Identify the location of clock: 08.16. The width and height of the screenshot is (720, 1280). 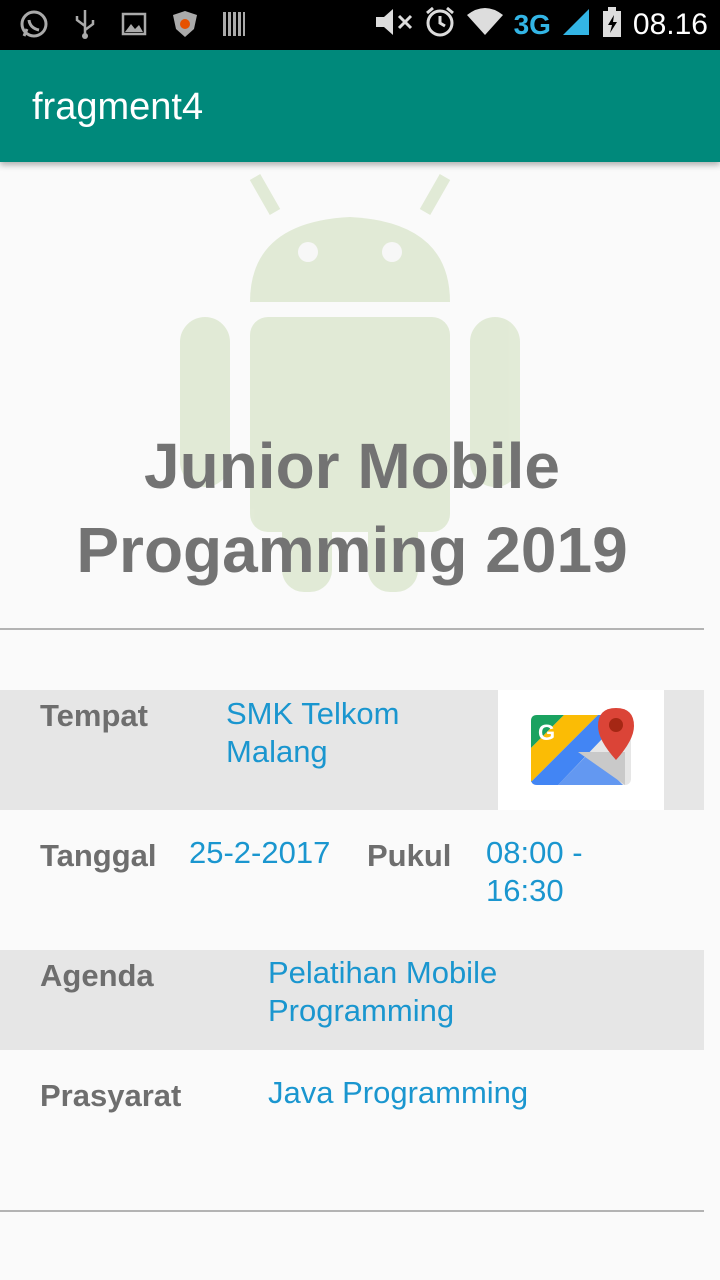
(670, 24).